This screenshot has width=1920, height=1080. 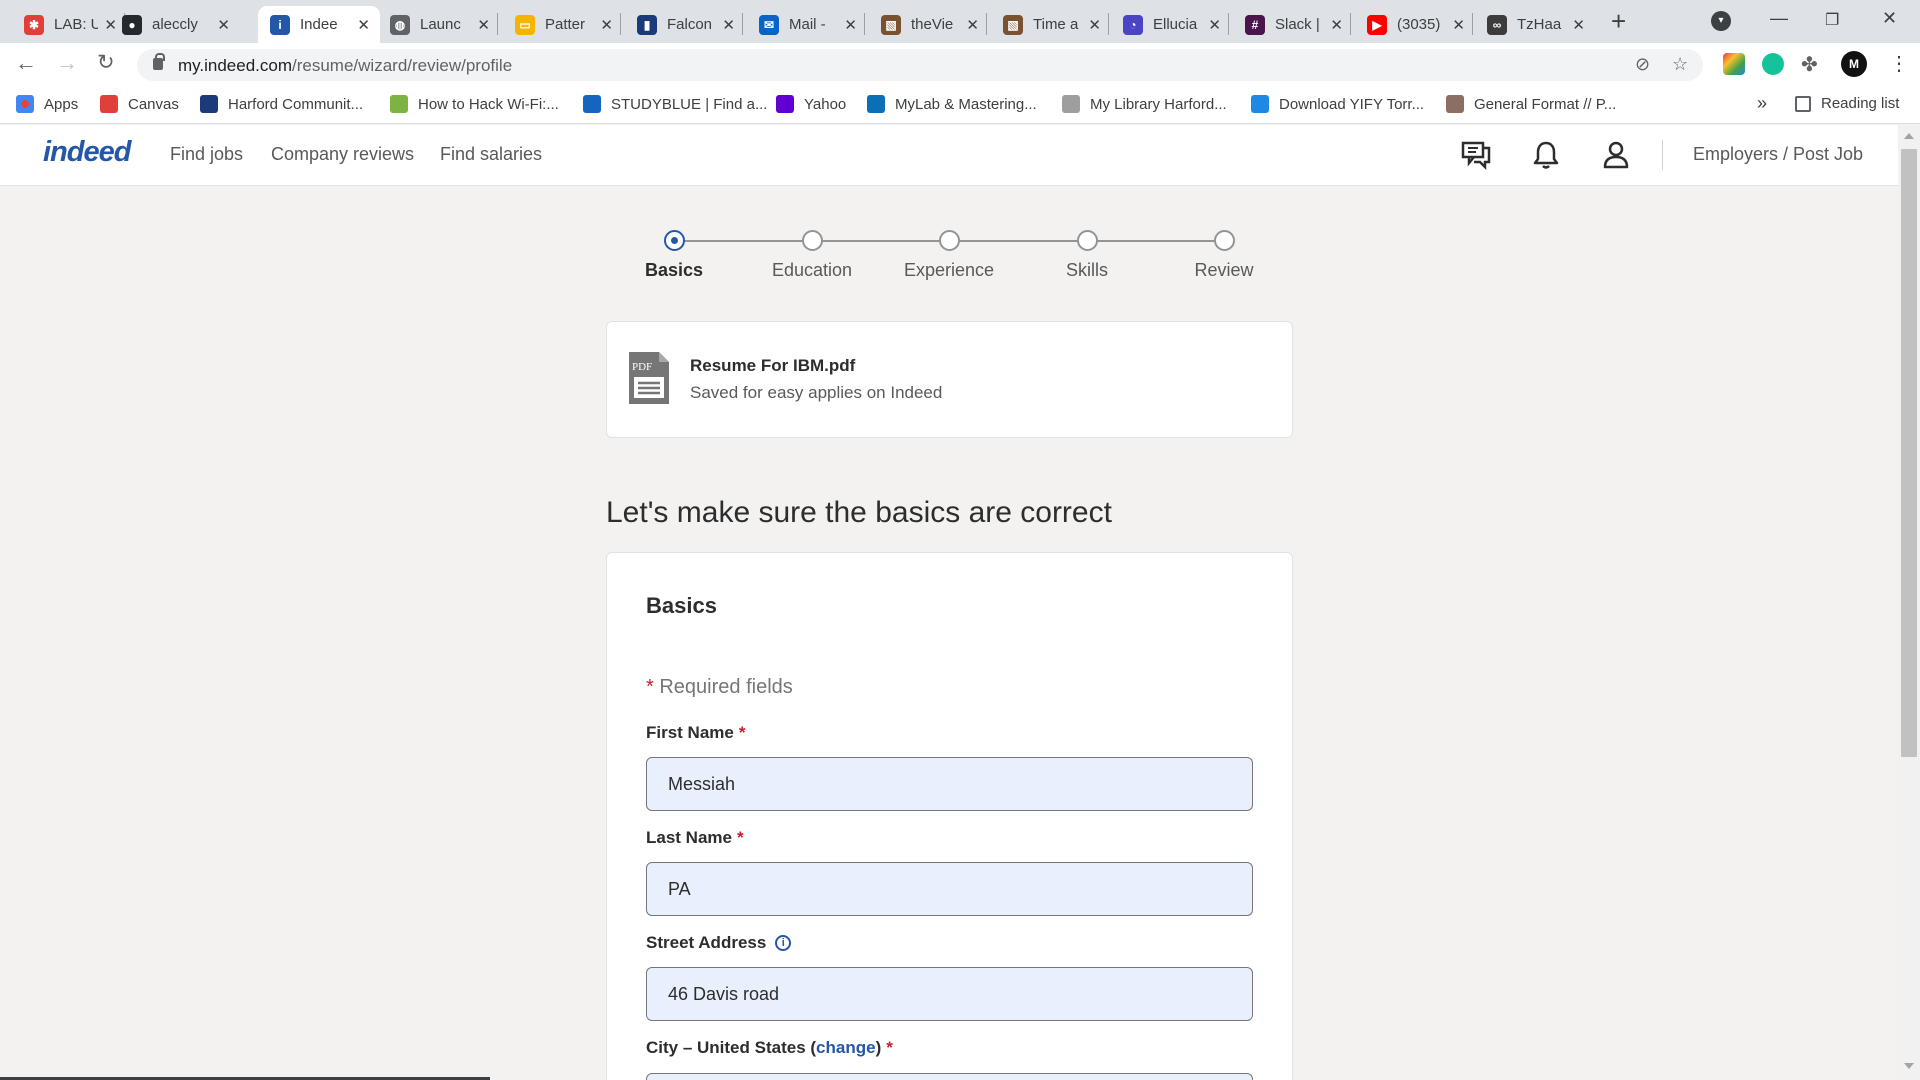 I want to click on scrollbar-thumb, so click(x=1909, y=453).